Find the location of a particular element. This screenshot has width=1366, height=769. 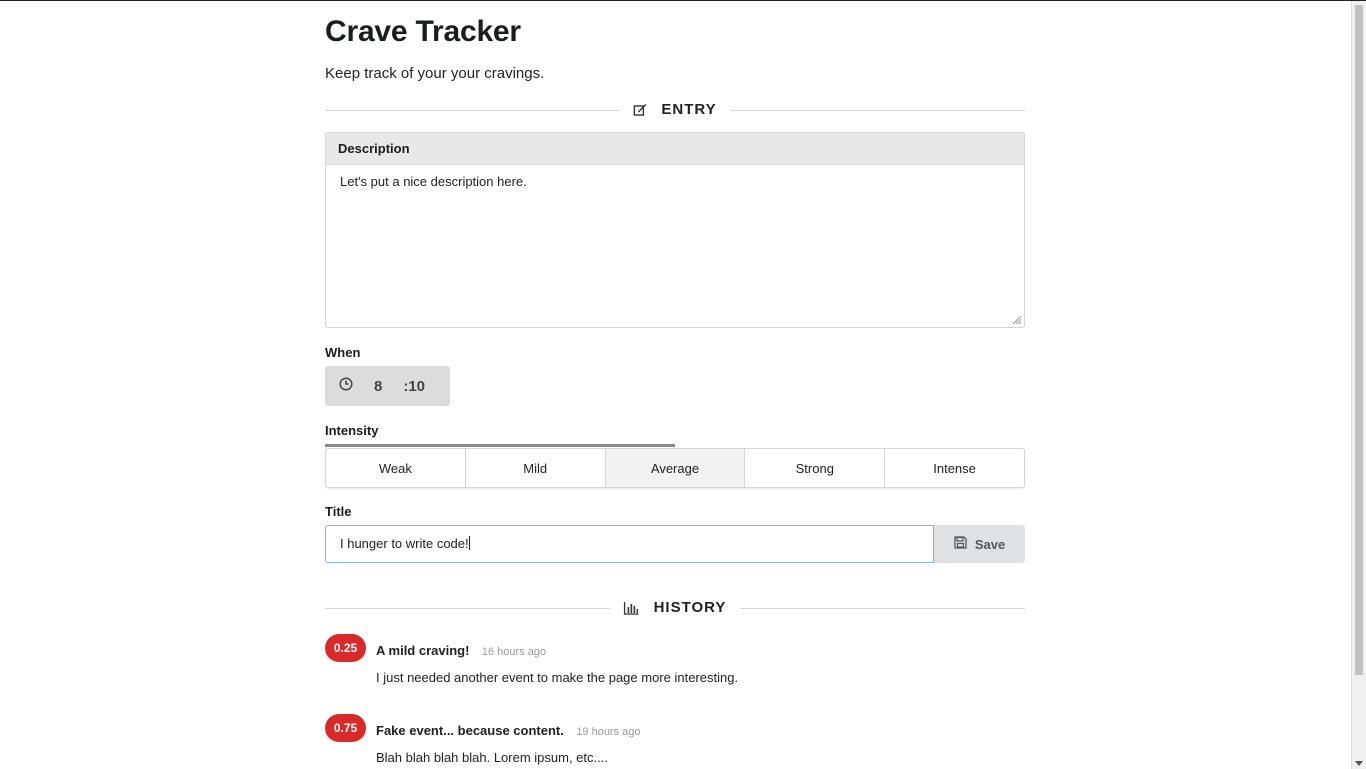

event-timestamp: 16 hours ago is located at coordinates (514, 652).